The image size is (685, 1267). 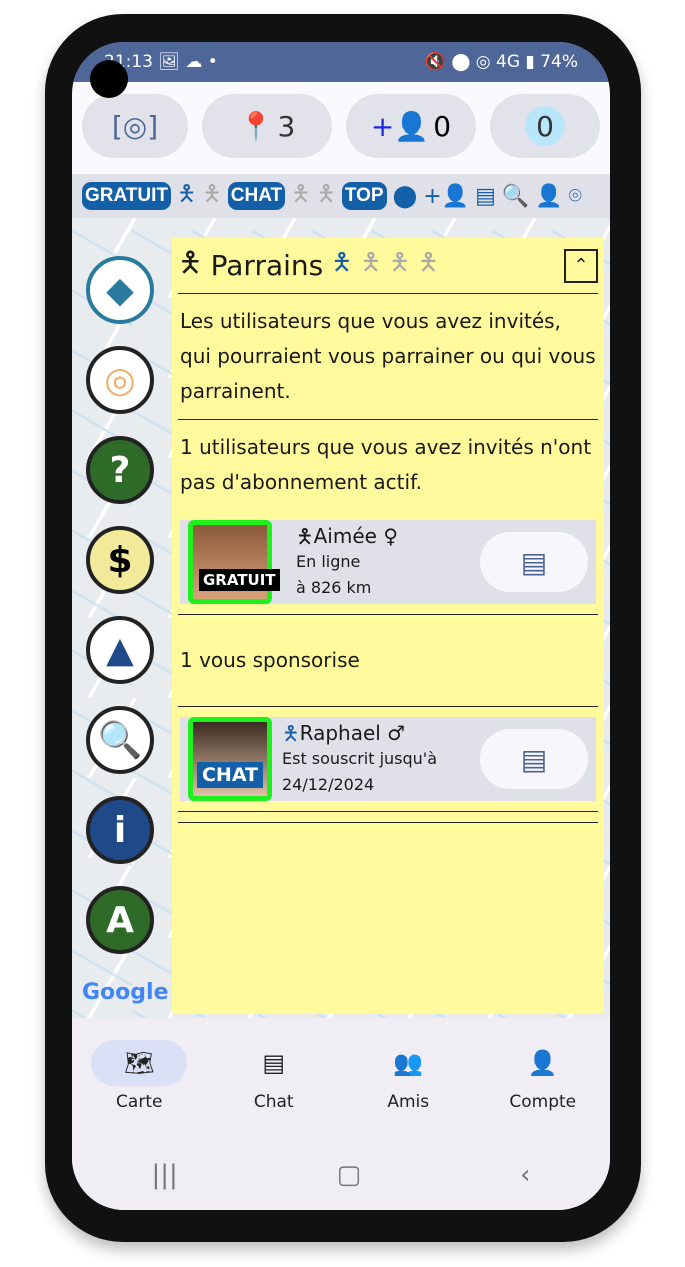 I want to click on person-icon: 👤, so click(x=542, y=1063).